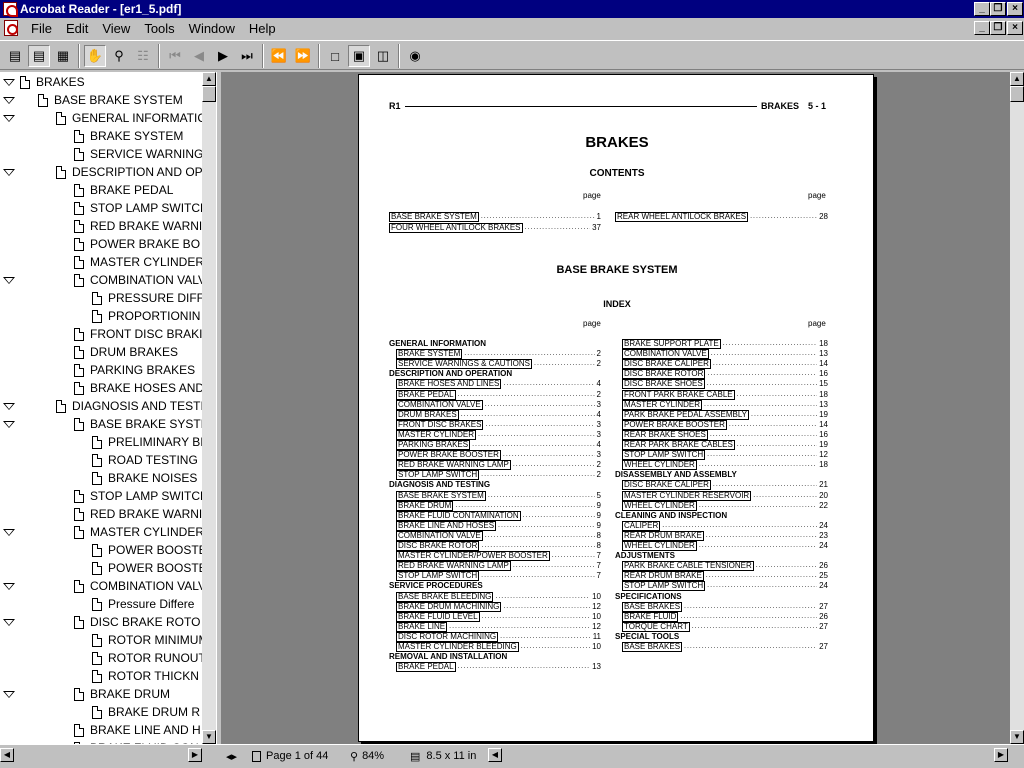  I want to click on index-link: BRAKE FLUID, so click(650, 616).